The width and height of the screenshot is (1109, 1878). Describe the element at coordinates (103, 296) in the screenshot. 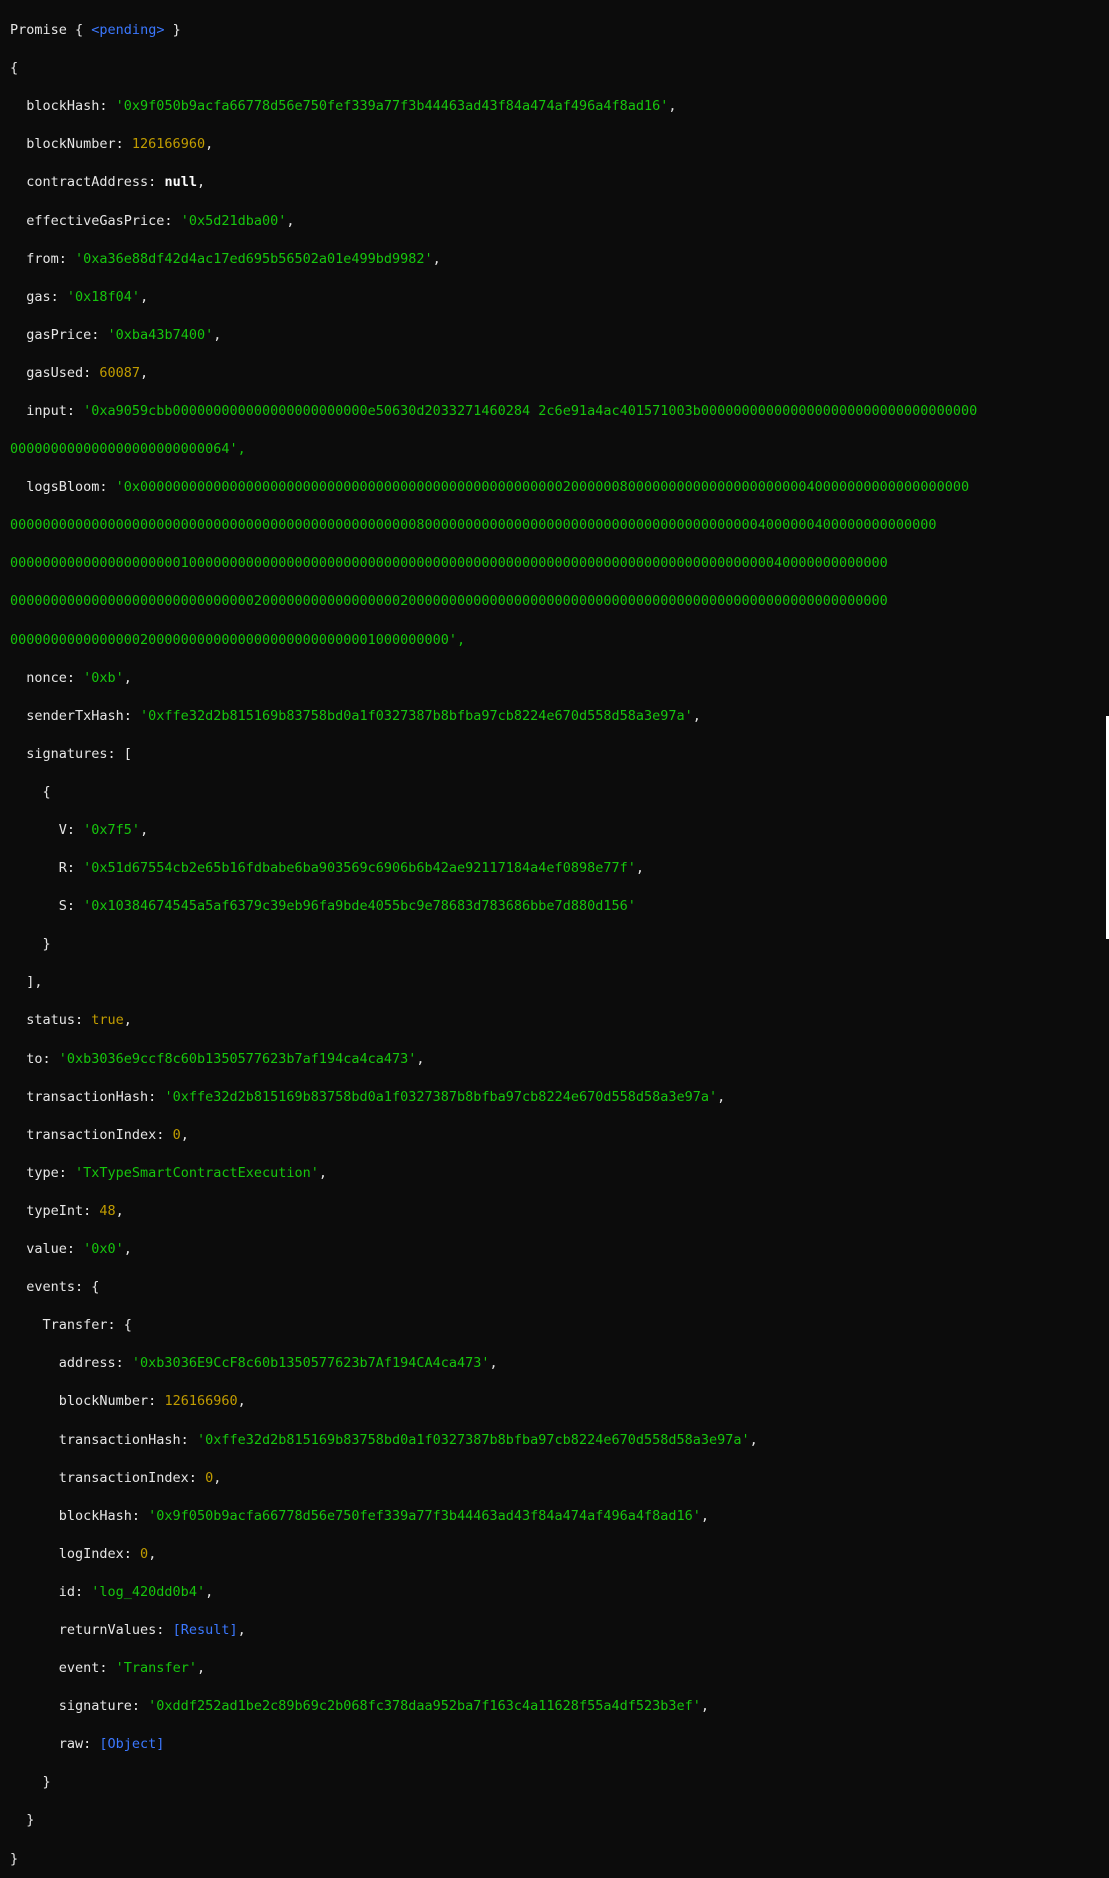

I see `value-gas: '0x18f04'` at that location.